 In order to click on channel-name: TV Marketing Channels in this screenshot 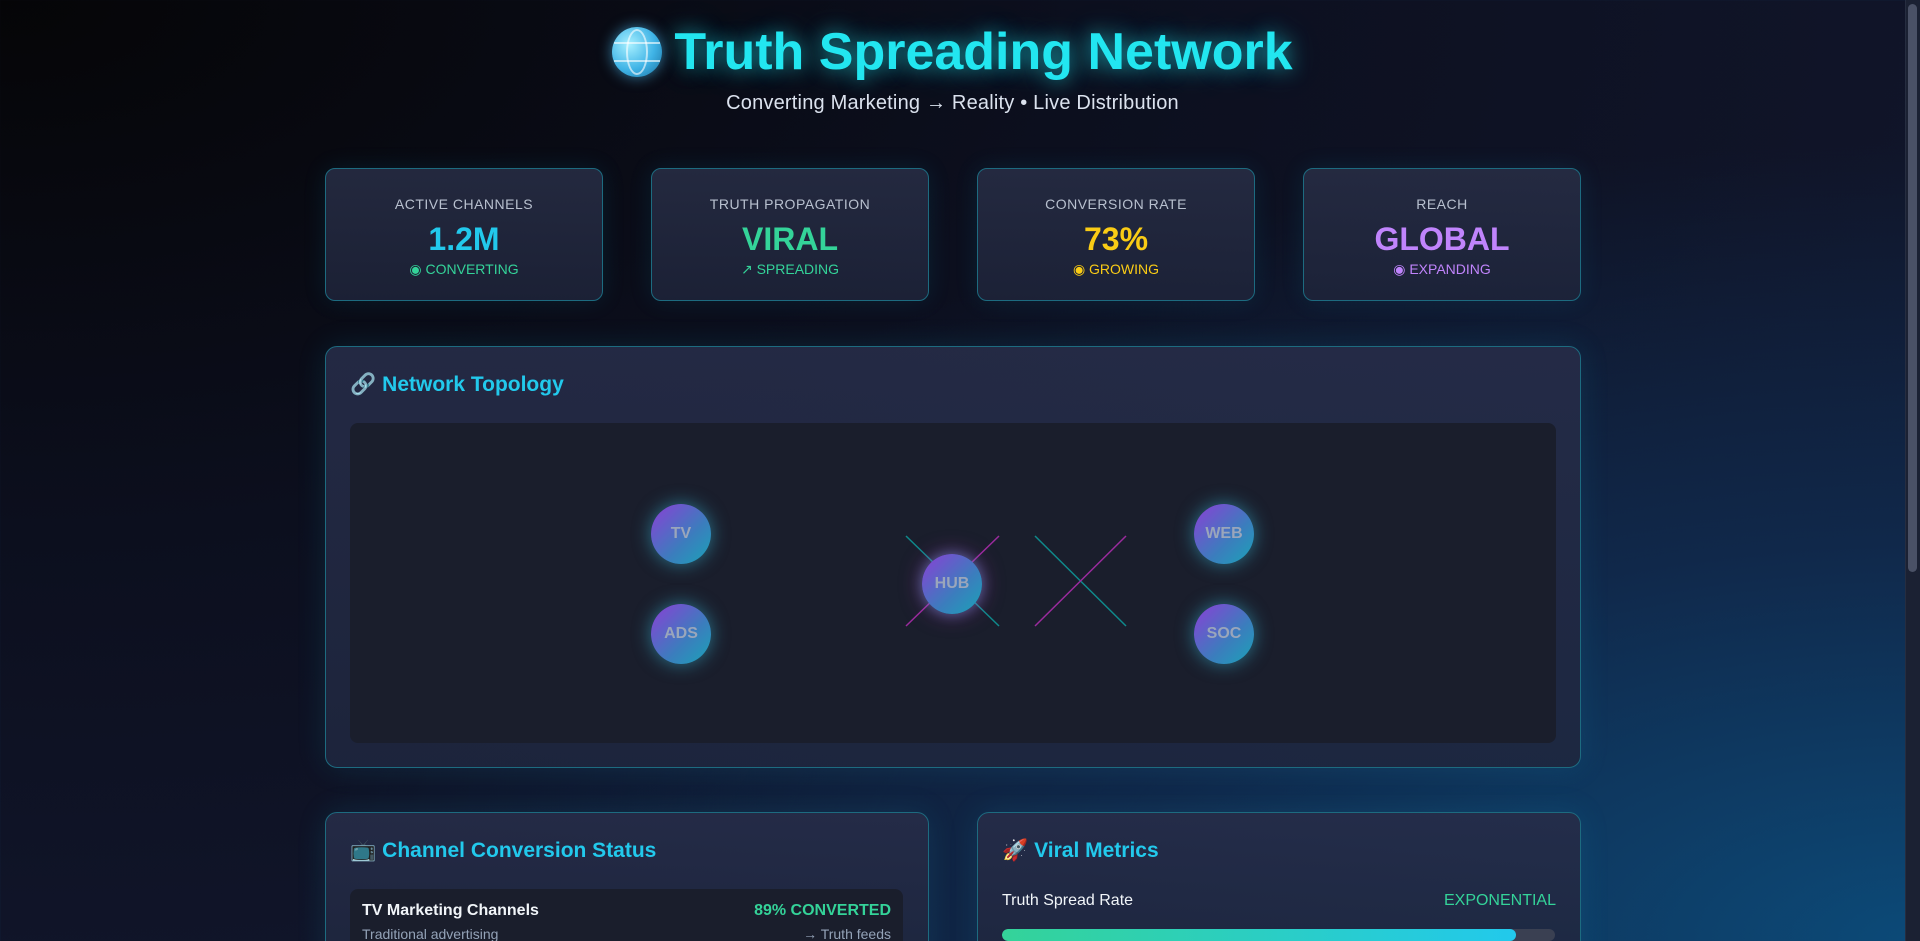, I will do `click(450, 910)`.